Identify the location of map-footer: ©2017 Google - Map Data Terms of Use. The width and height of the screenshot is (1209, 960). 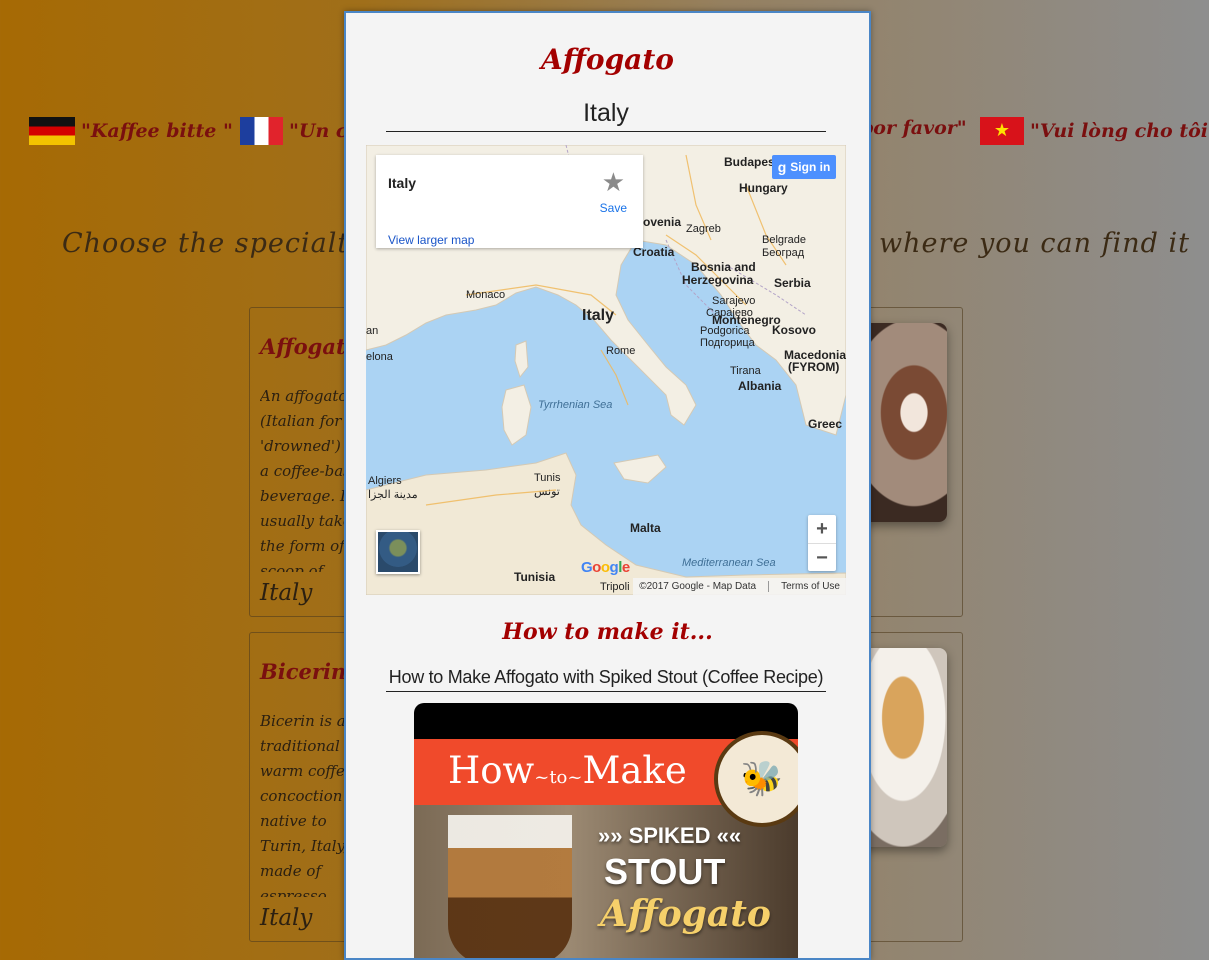
(739, 586).